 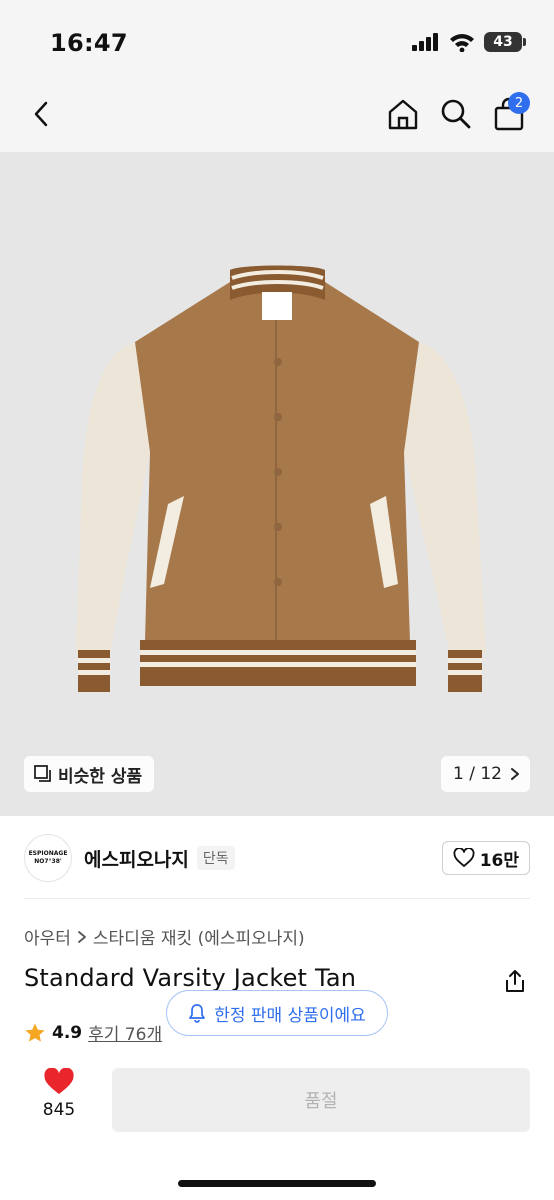 I want to click on review-count-link: 후기 76개, so click(x=125, y=1032).